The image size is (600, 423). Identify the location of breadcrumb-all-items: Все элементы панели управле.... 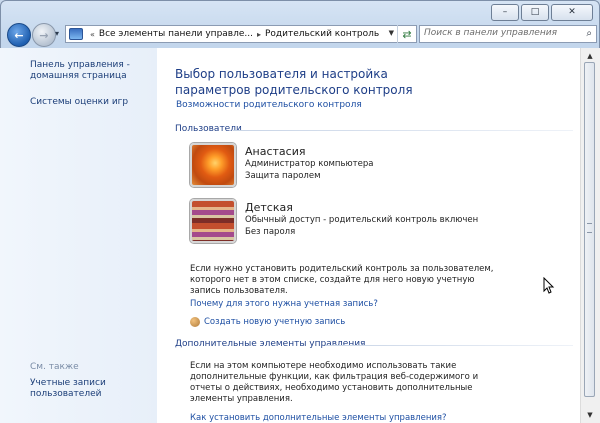
(176, 34).